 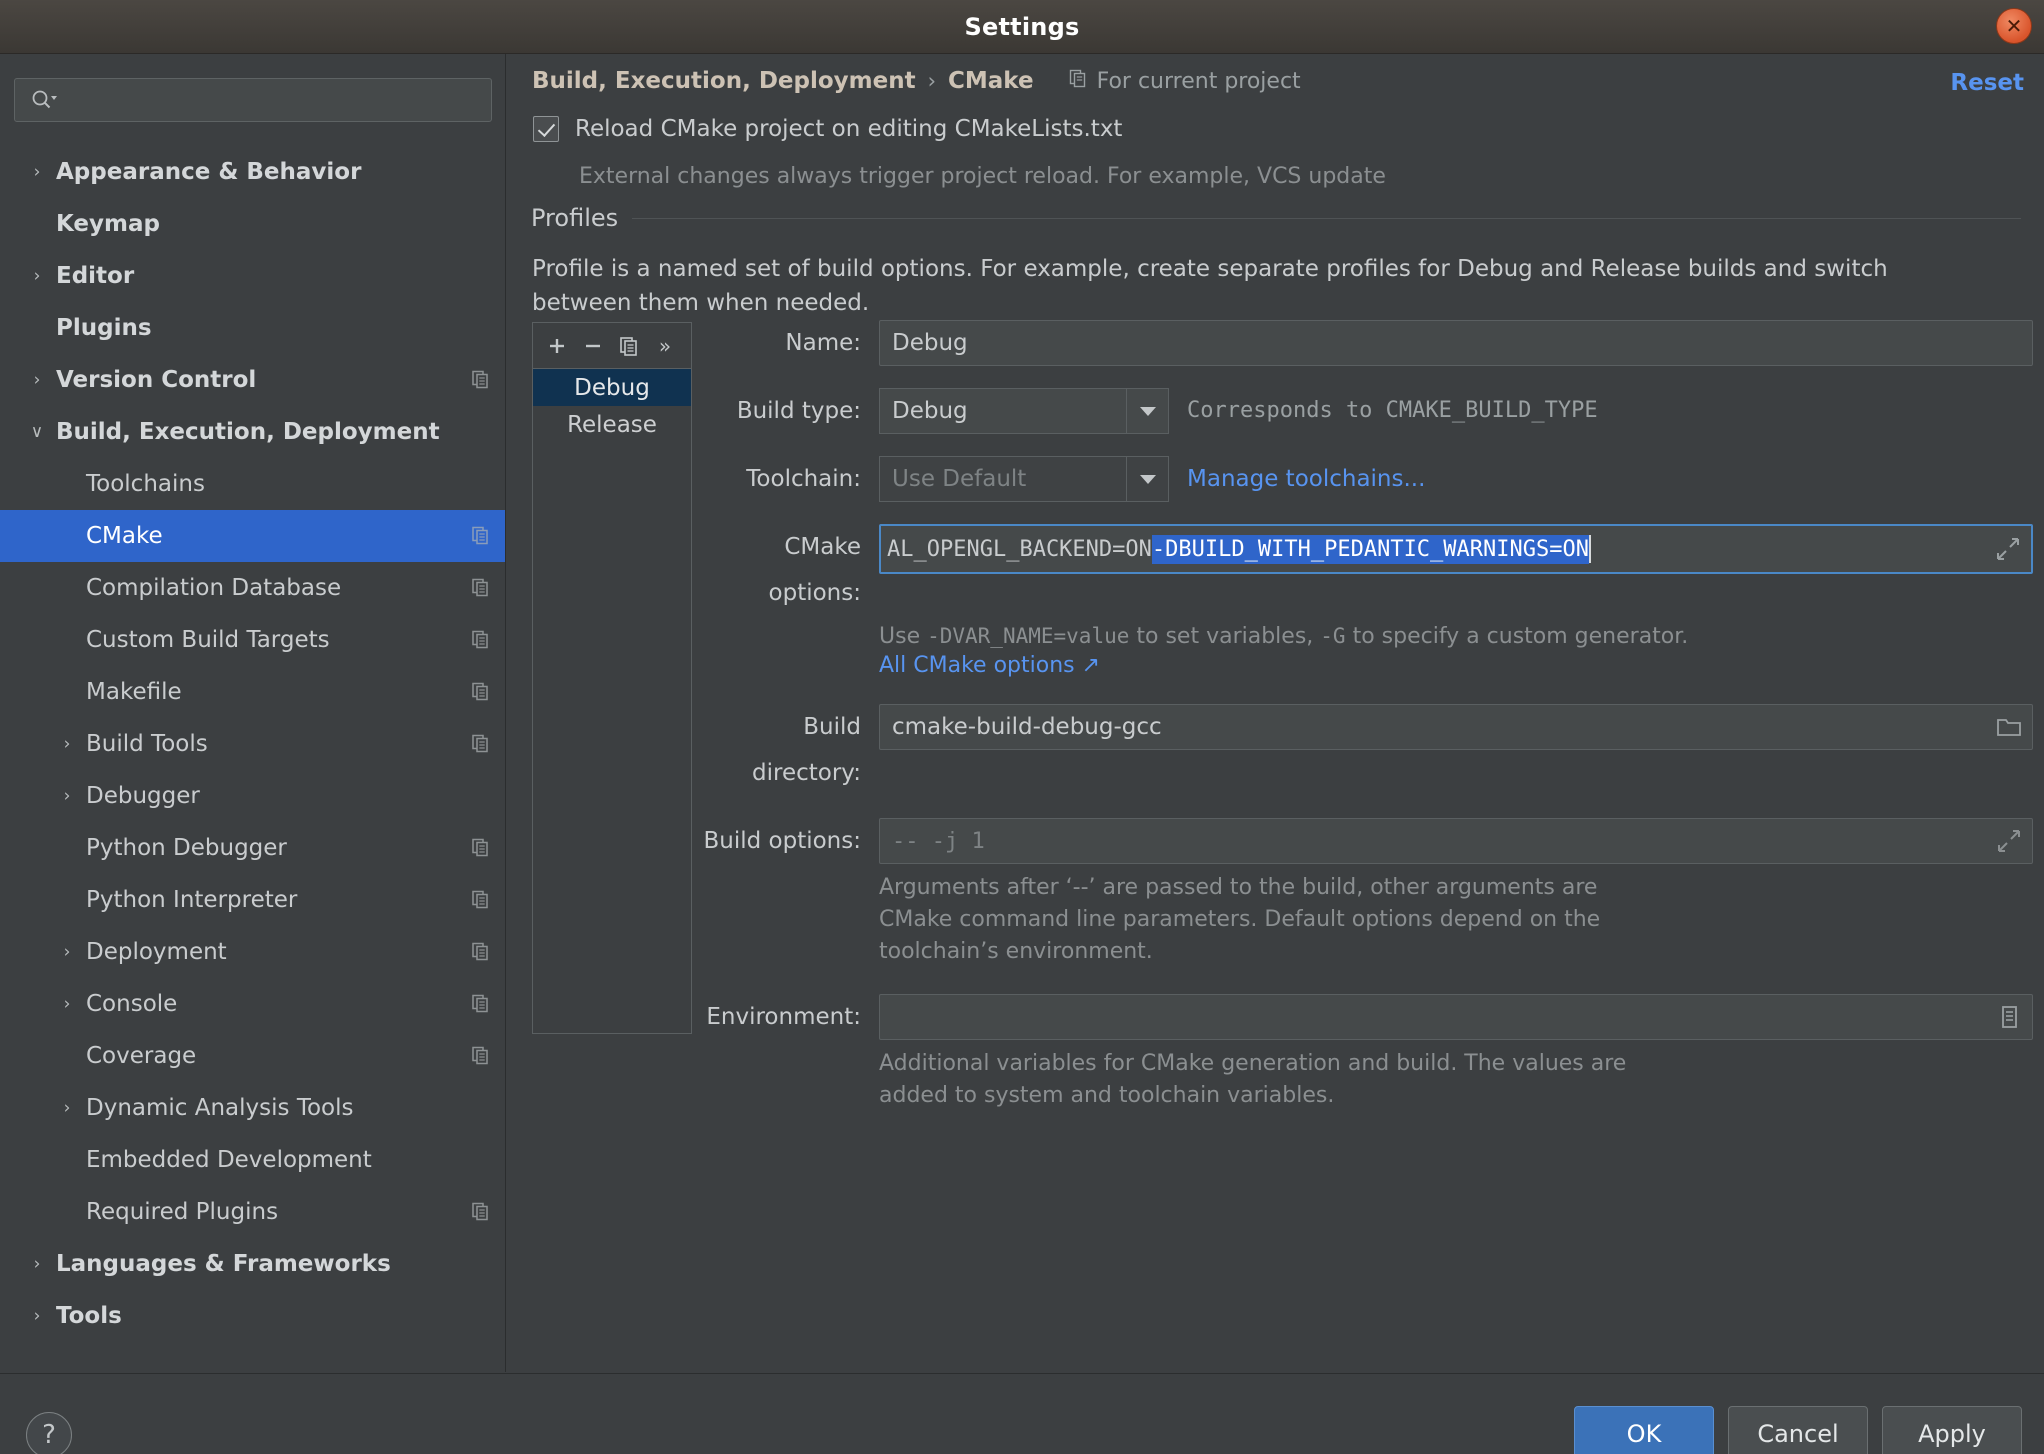 I want to click on sidebar-item-build-execution-deployment: ∨ Build, Execution, Deployment, so click(x=252, y=432).